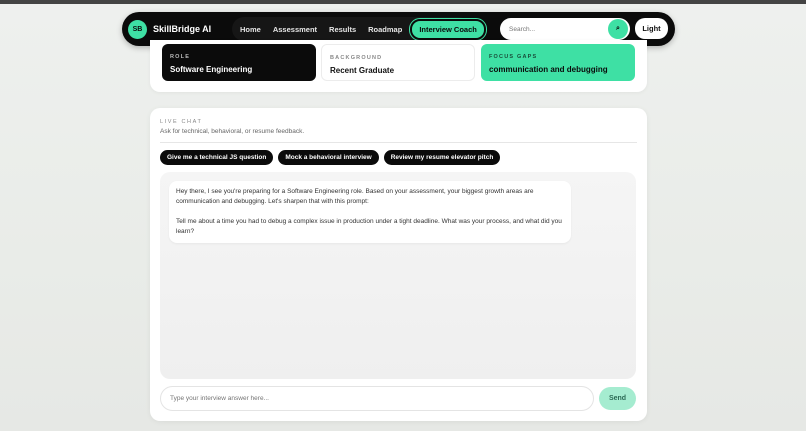 This screenshot has width=806, height=431. Describe the element at coordinates (342, 29) in the screenshot. I see `nav-results: Results` at that location.